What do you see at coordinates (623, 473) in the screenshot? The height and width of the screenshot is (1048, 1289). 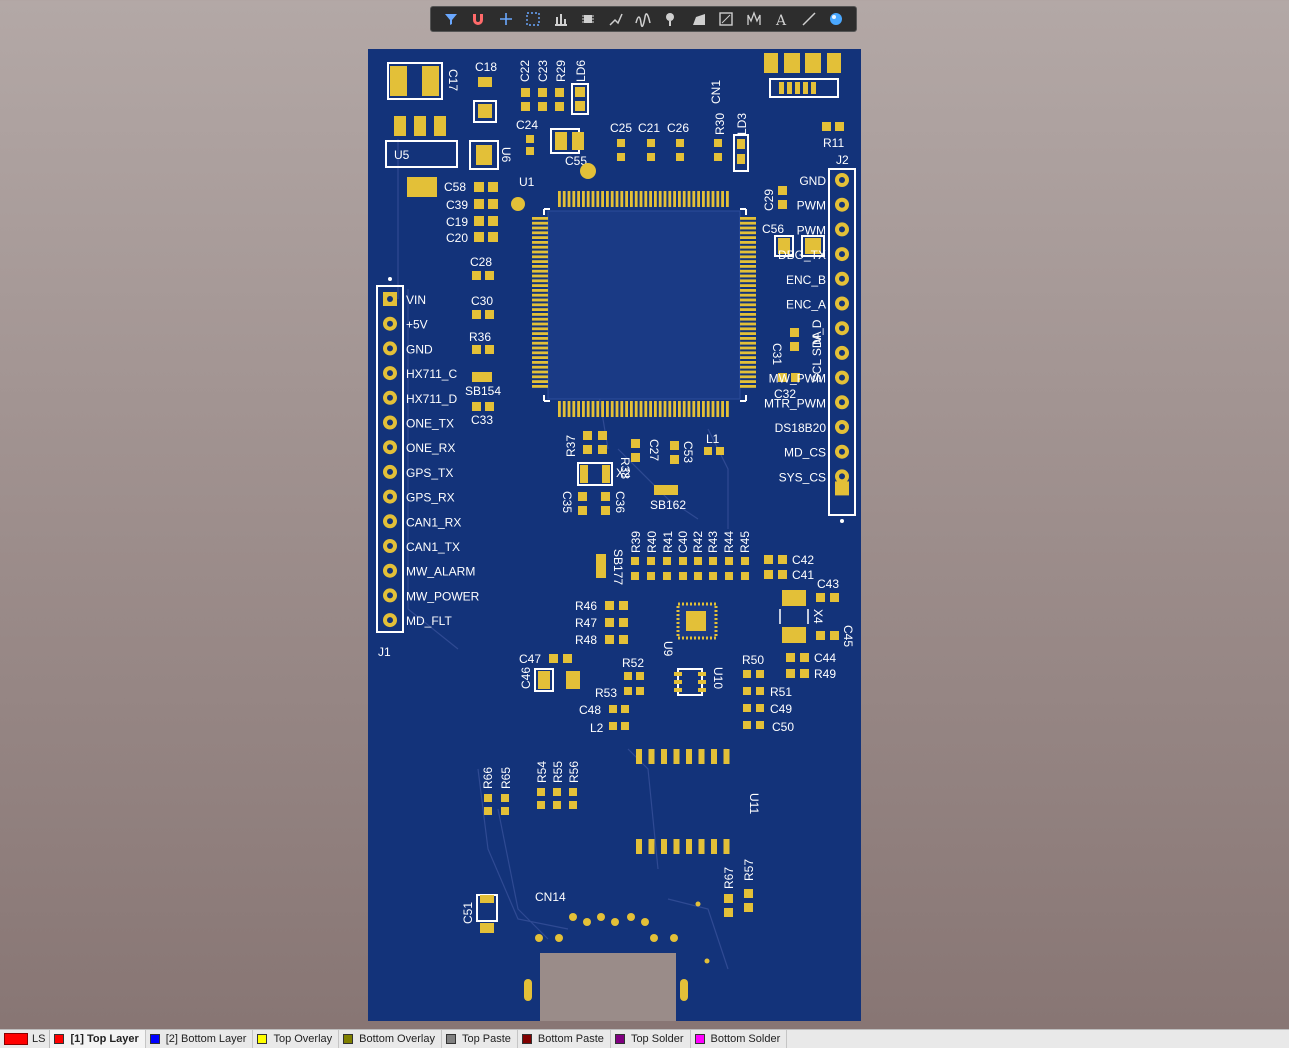 I see `x2-label: X2` at bounding box center [623, 473].